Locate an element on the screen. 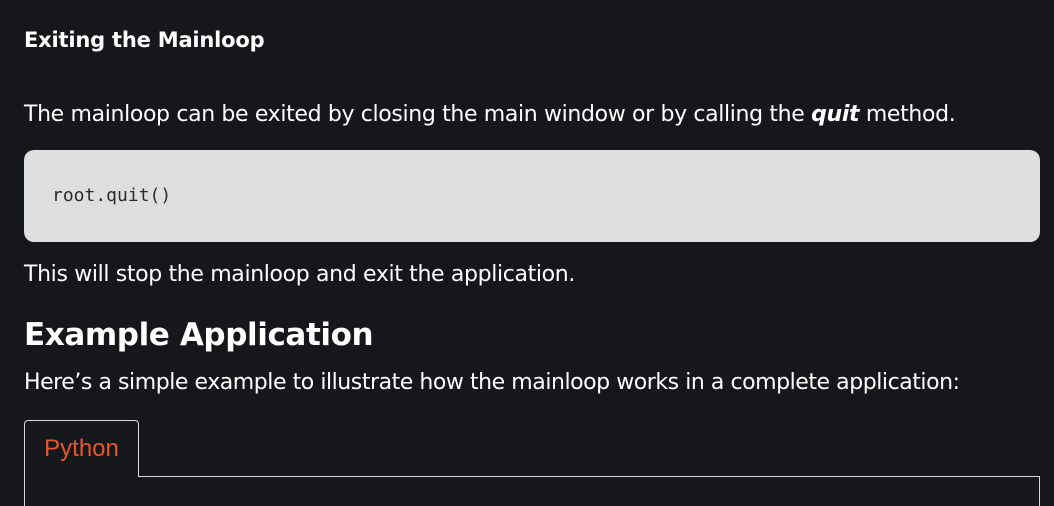  section-heading: Exiting the Mainloop is located at coordinates (144, 40).